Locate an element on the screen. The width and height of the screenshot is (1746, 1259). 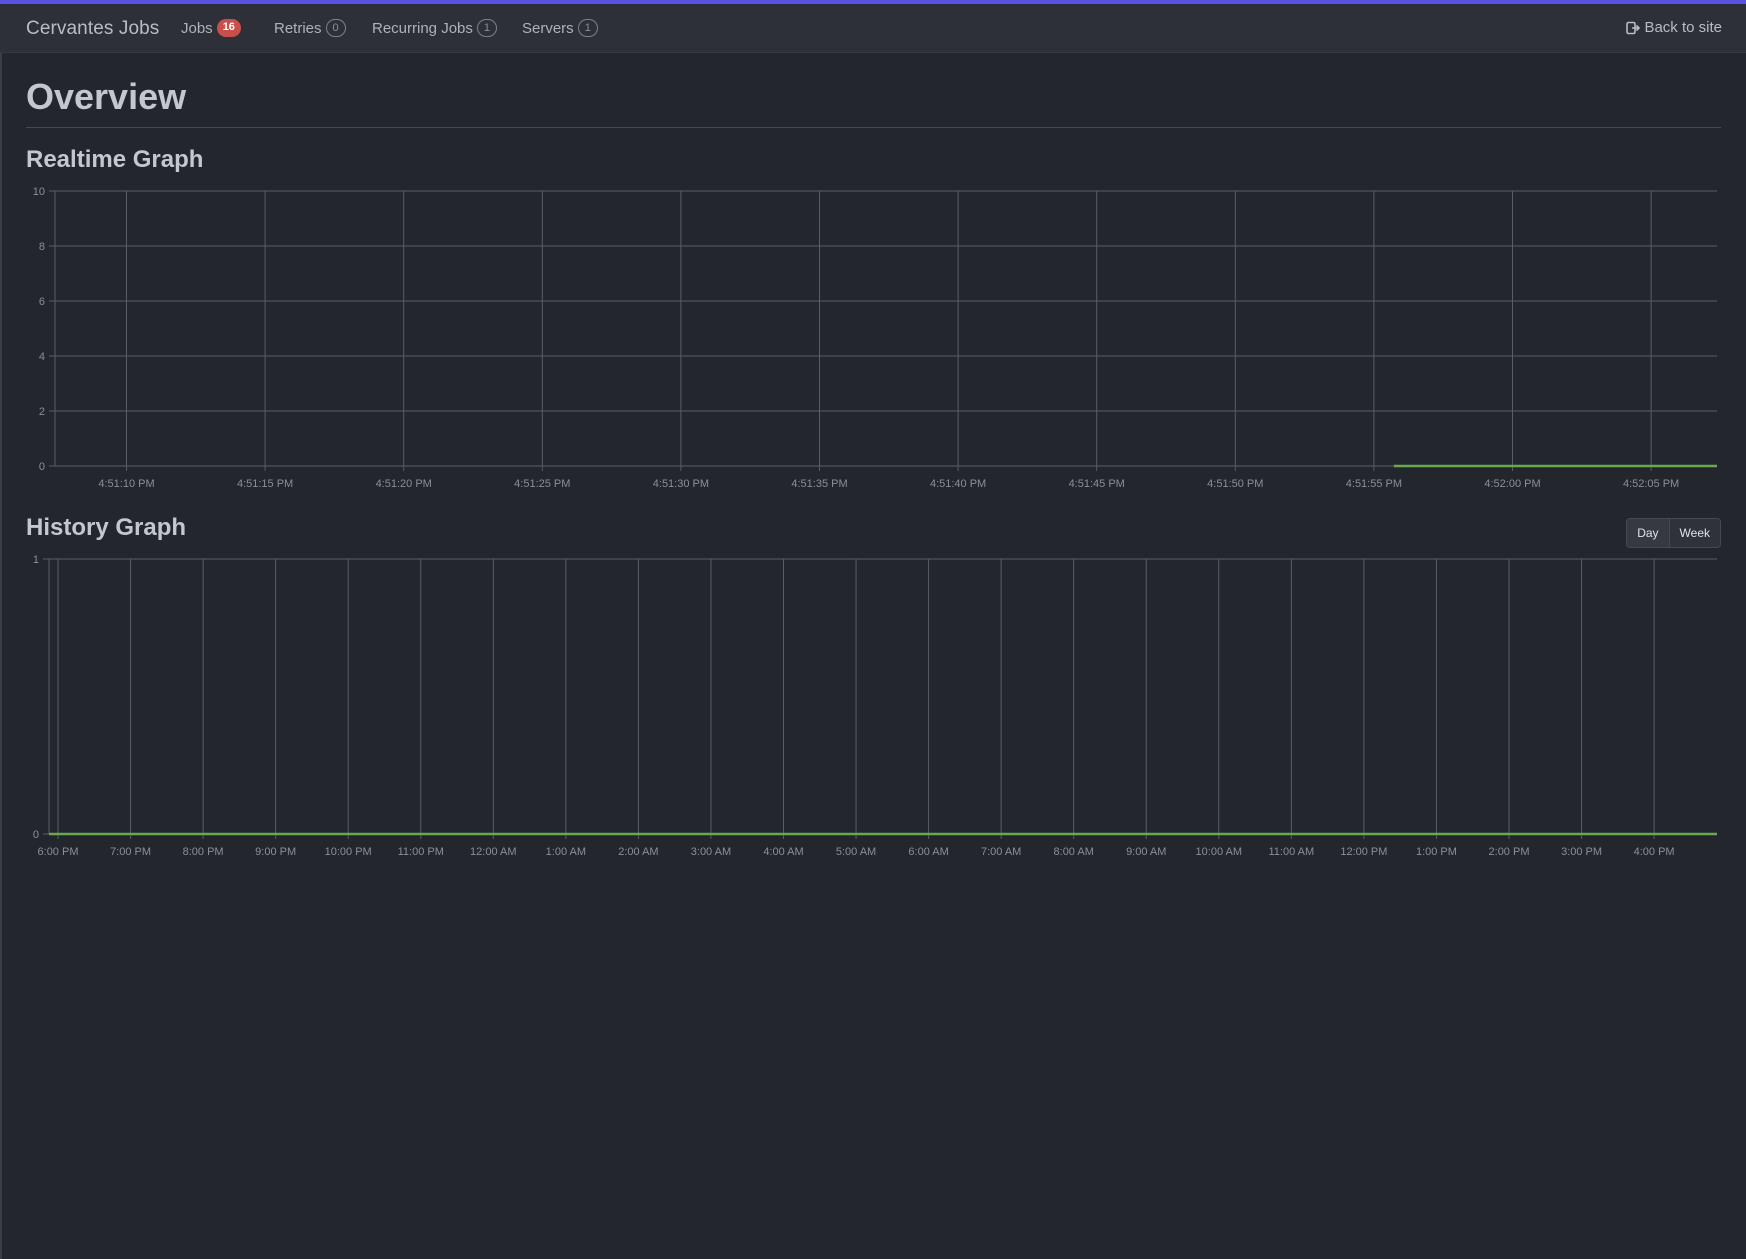
history-graph-title: History Graph is located at coordinates (106, 527).